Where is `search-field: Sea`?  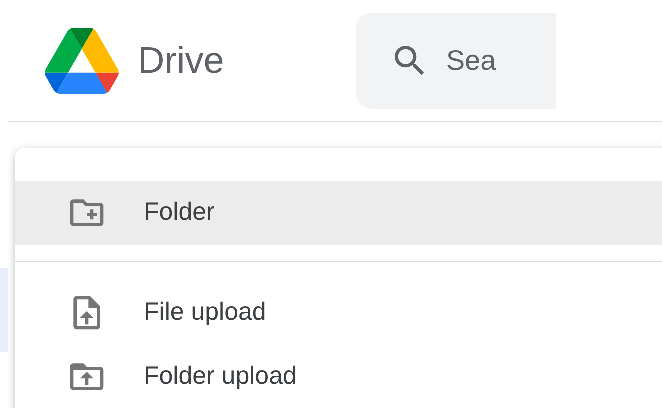 search-field: Sea is located at coordinates (456, 60).